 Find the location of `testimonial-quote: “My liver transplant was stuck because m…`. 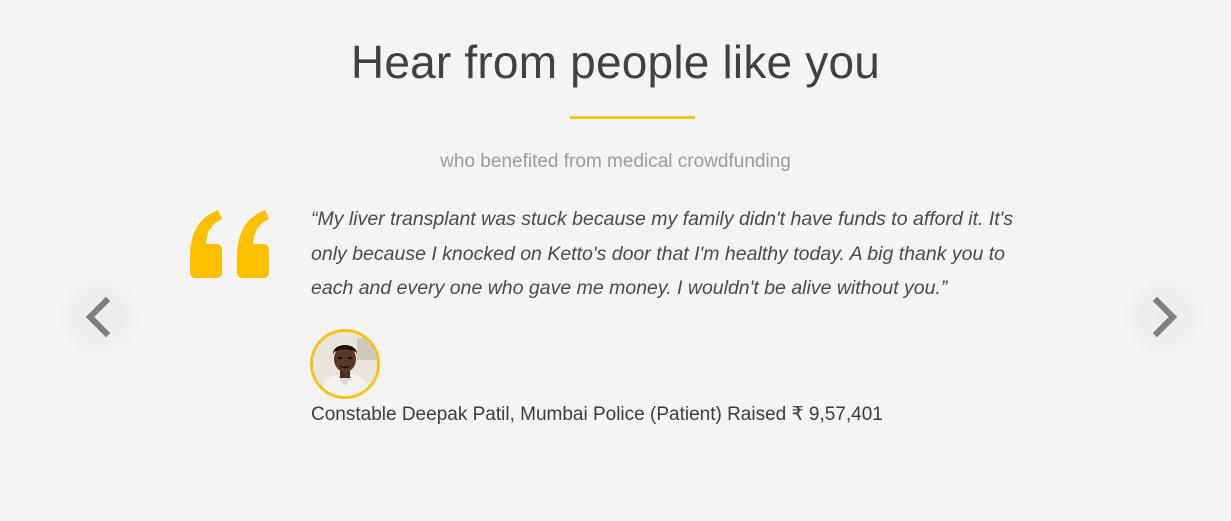

testimonial-quote: “My liver transplant was stuck because m… is located at coordinates (662, 253).